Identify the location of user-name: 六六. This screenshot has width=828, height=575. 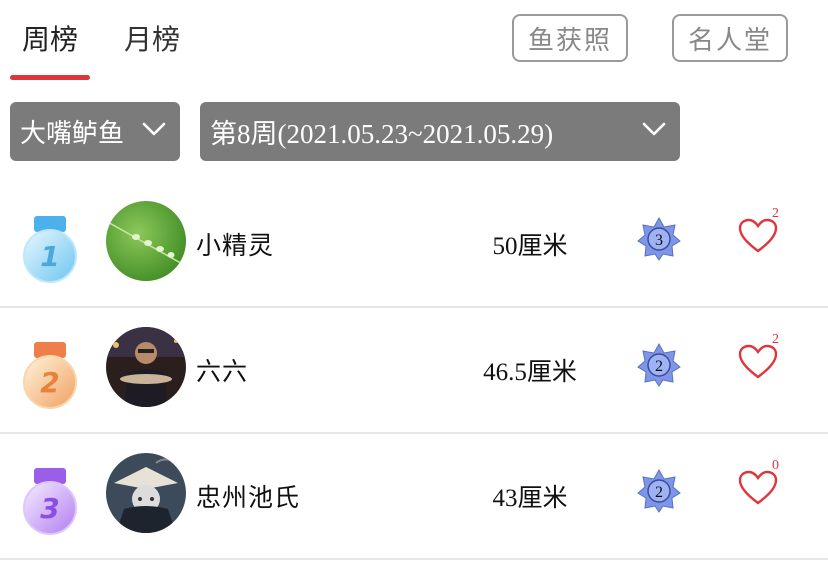
(222, 370).